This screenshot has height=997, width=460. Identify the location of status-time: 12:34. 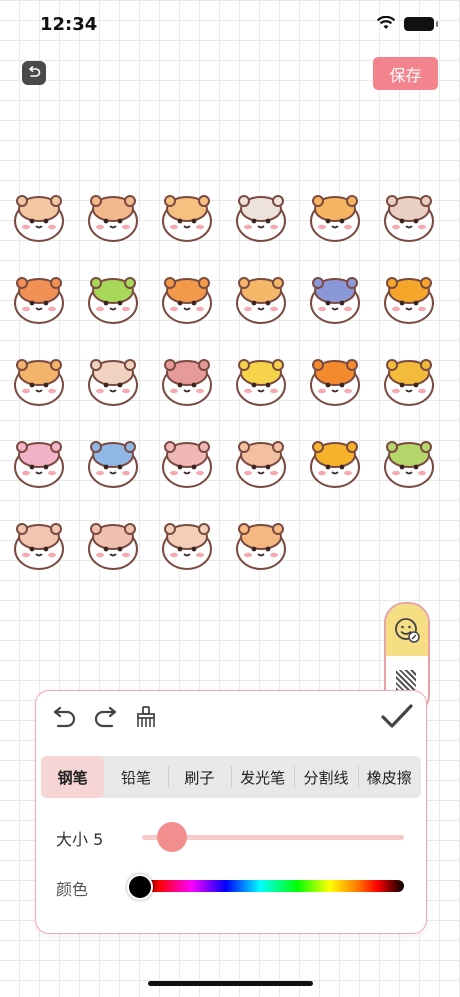
(69, 24).